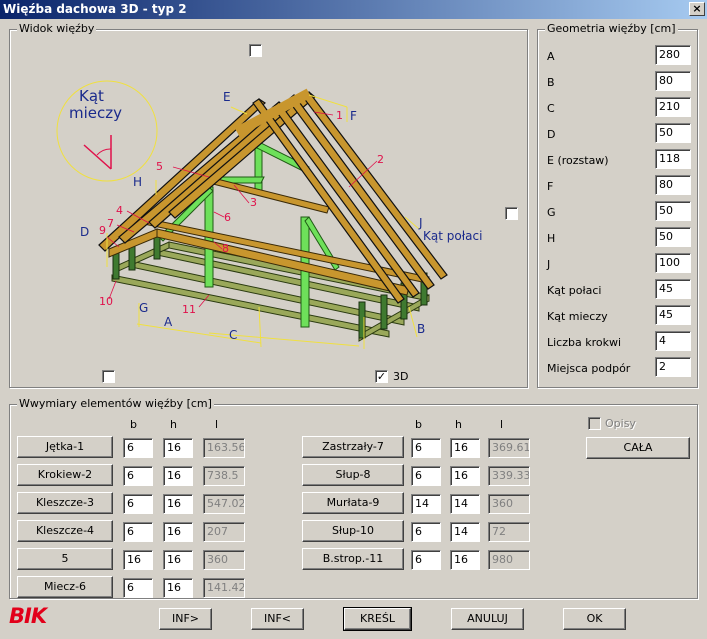 The image size is (707, 639). What do you see at coordinates (401, 376) in the screenshot?
I see `checkbox-3d-label: 3D` at bounding box center [401, 376].